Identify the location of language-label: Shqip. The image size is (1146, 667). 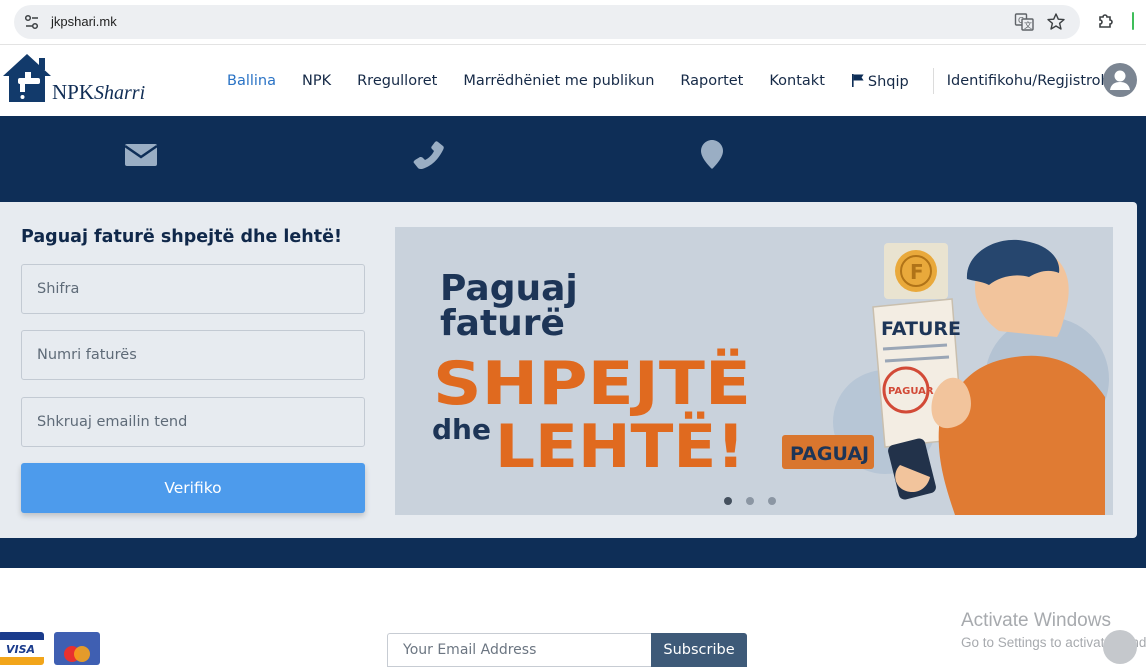
(888, 81).